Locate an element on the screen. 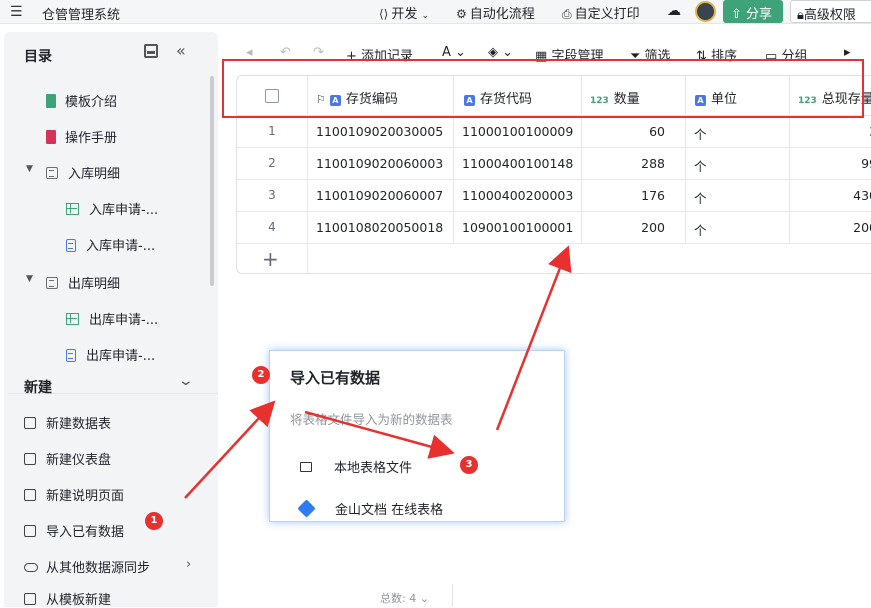 Image resolution: width=871 pixels, height=608 pixels. new-doc-page-button: 新建说明页面 is located at coordinates (74, 494).